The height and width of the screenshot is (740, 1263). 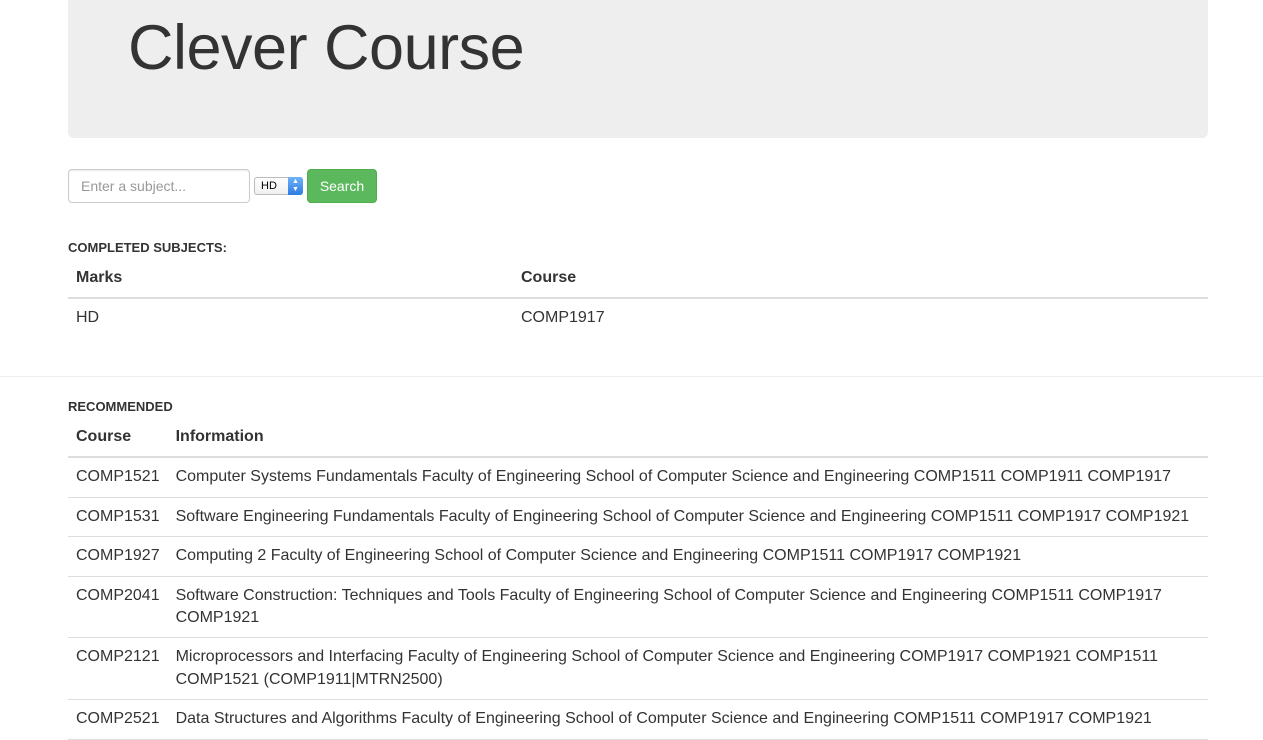 I want to click on completed-subjects-table: Marks Course HD COMP1917, so click(x=638, y=298).